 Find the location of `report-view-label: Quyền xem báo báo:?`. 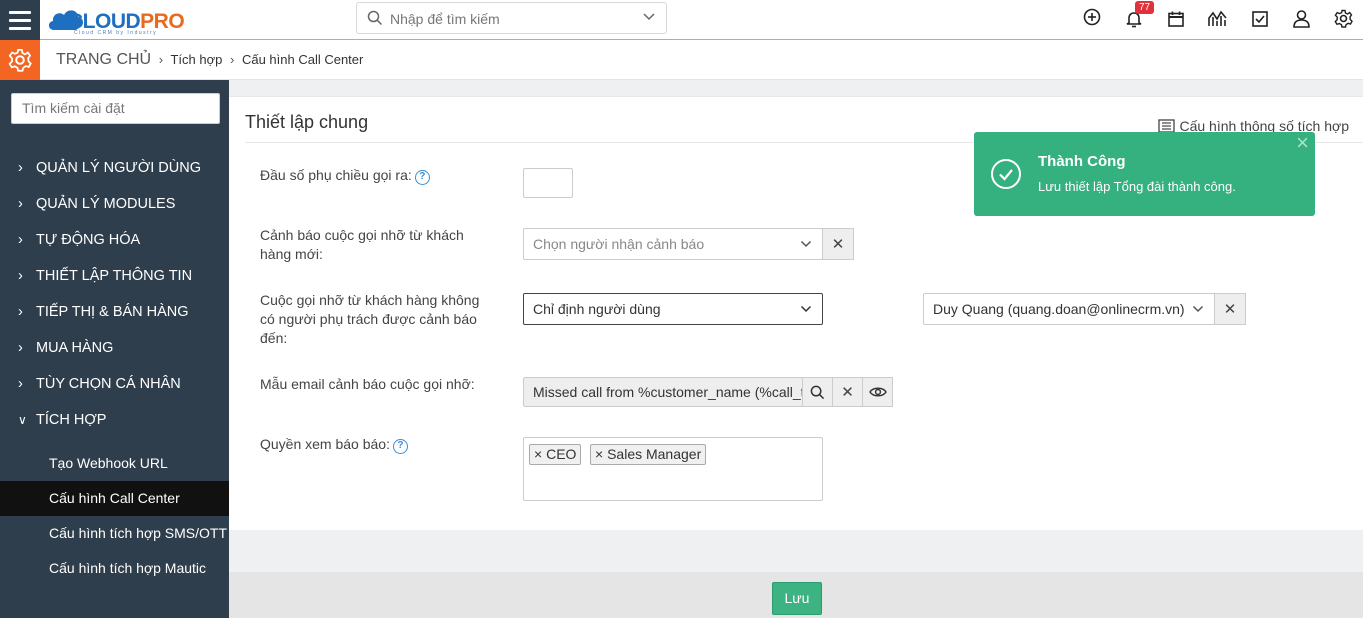

report-view-label: Quyền xem báo báo:? is located at coordinates (376, 444).